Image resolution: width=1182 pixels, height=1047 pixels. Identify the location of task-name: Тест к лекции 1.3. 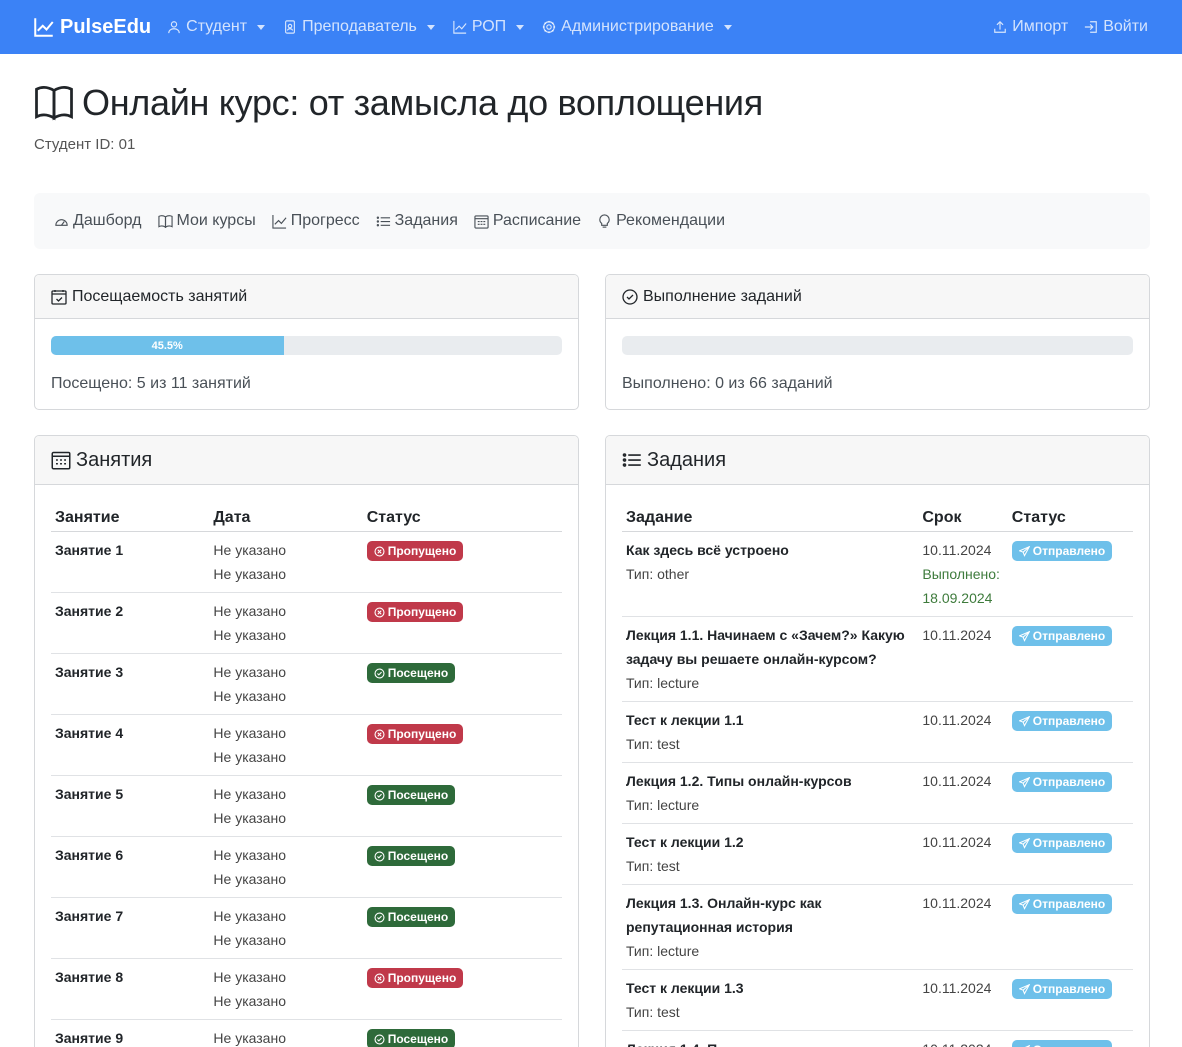
(770, 988).